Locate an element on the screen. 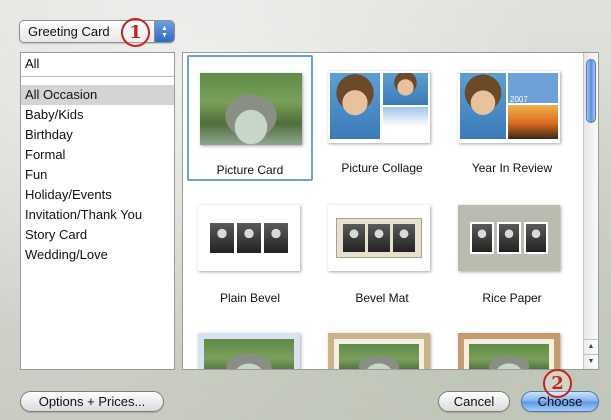 This screenshot has height=420, width=611. template-label: Year In Review is located at coordinates (512, 168).